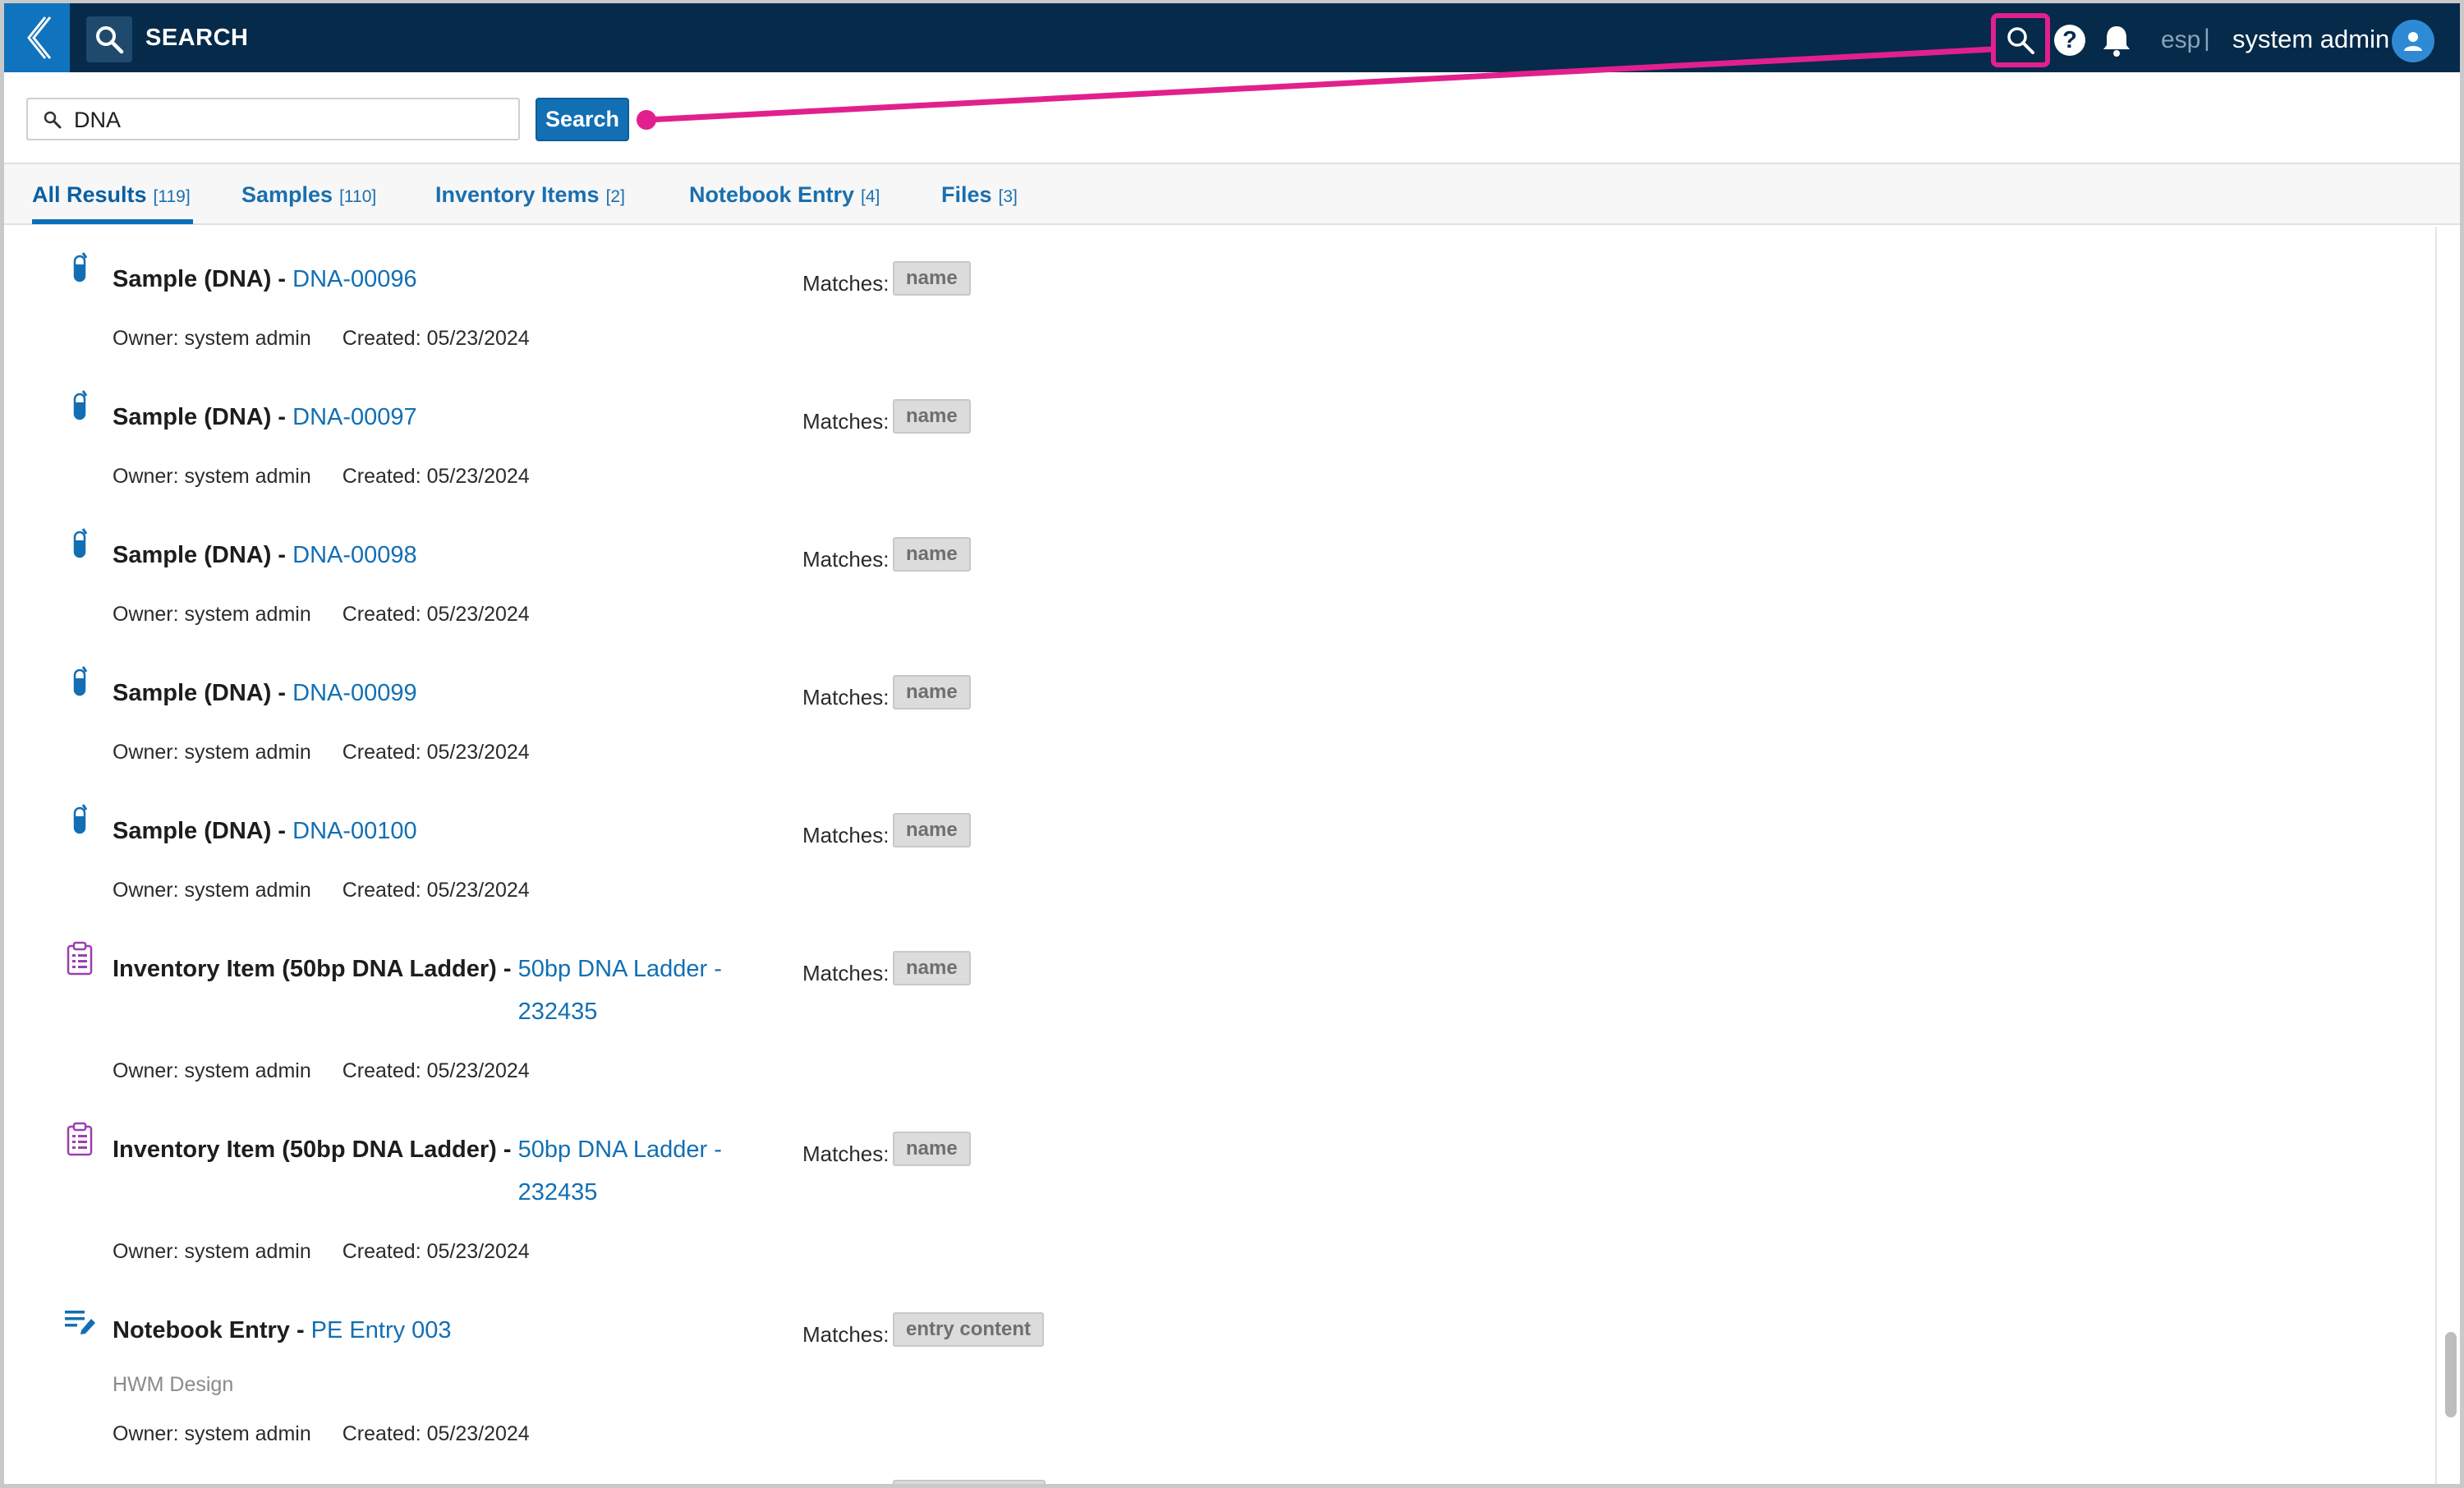 The image size is (2464, 1488). I want to click on match-badge: entry content, so click(969, 1329).